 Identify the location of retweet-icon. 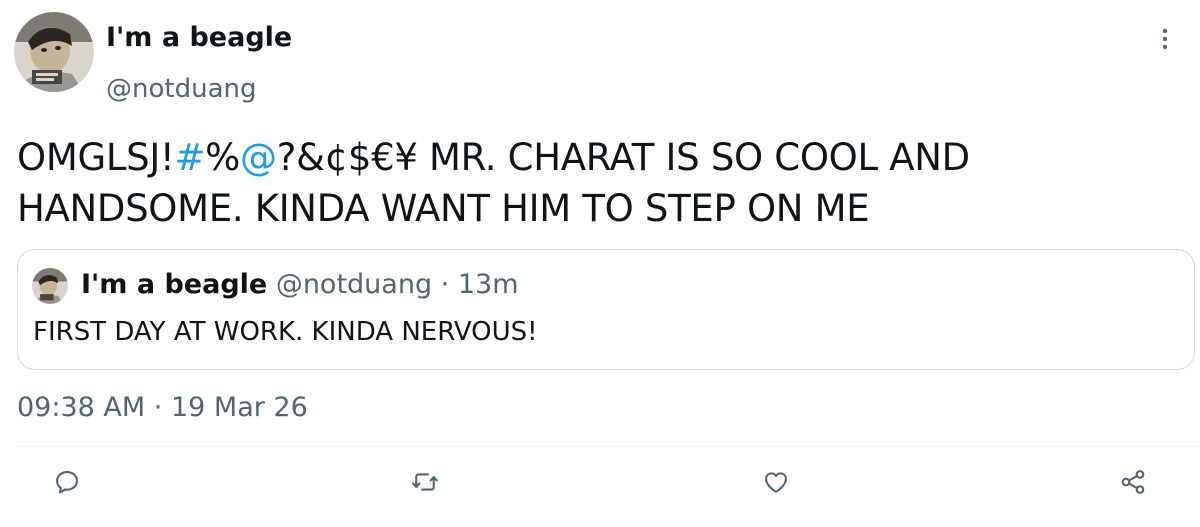
(425, 482).